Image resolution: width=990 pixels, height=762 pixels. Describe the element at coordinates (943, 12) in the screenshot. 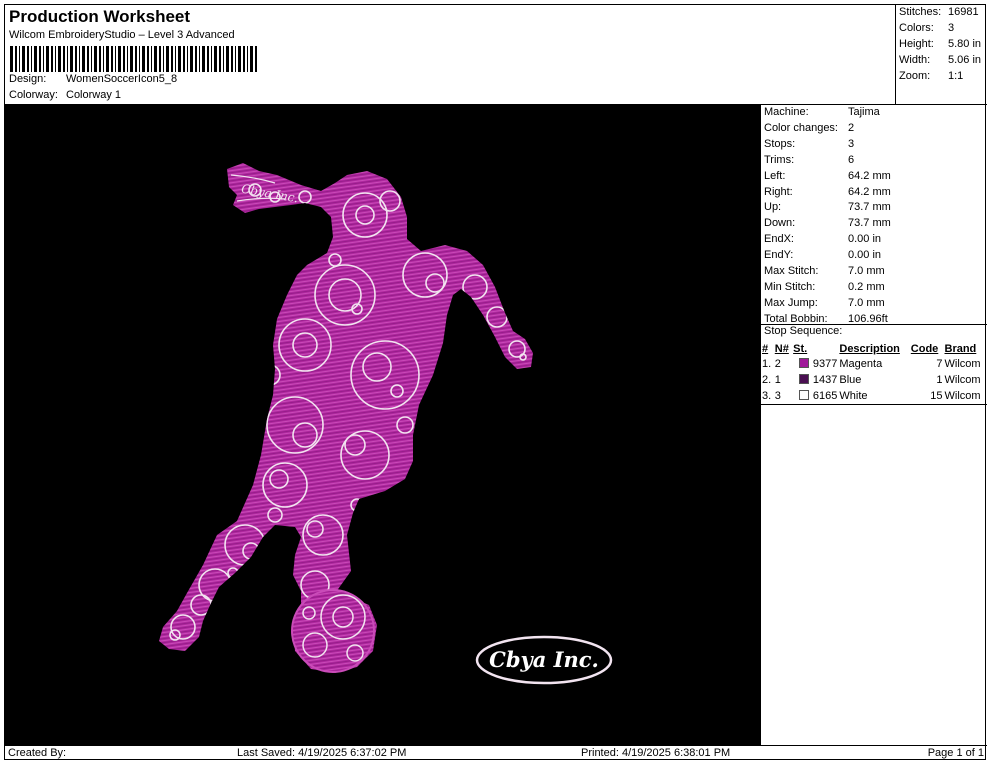

I see `stat-stitches: Stitches: 16981` at that location.